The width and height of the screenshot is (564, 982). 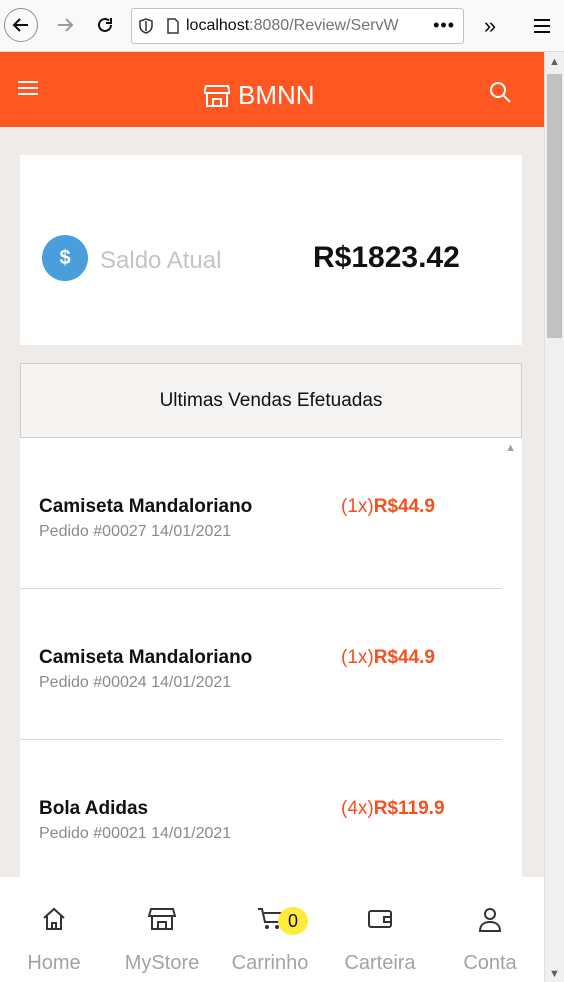 I want to click on overflow-button: », so click(x=490, y=26).